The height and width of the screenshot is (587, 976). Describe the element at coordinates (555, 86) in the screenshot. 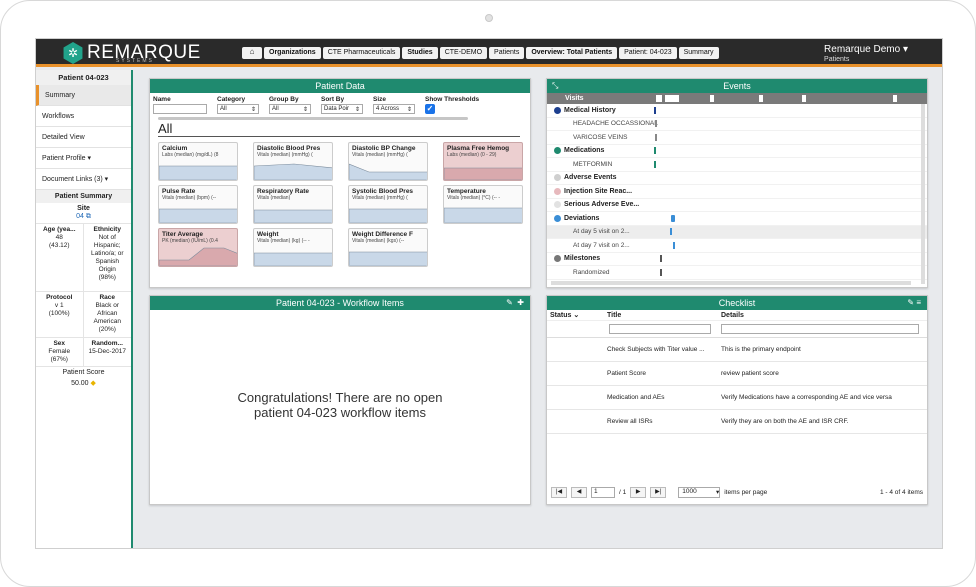

I see `expand-icon: ⤡` at that location.